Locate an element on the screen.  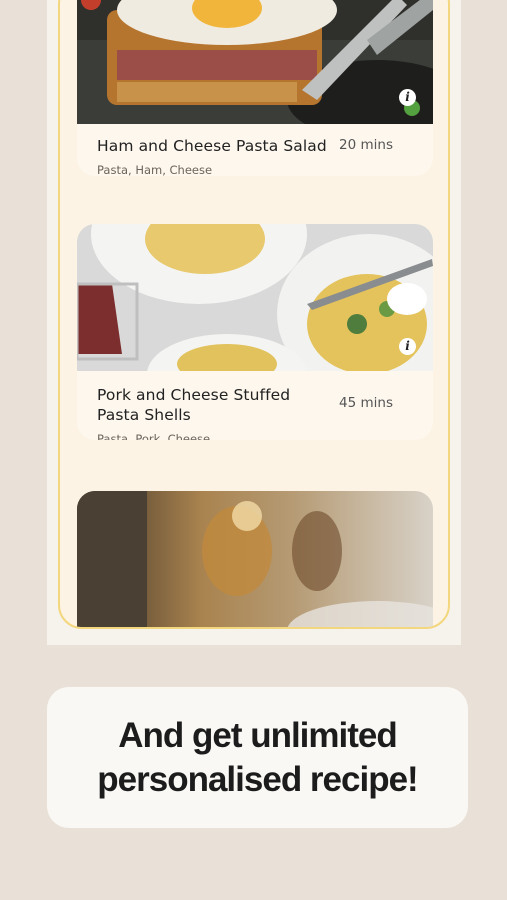
promo-banner: And get unlimited personalised recipe! is located at coordinates (257, 757).